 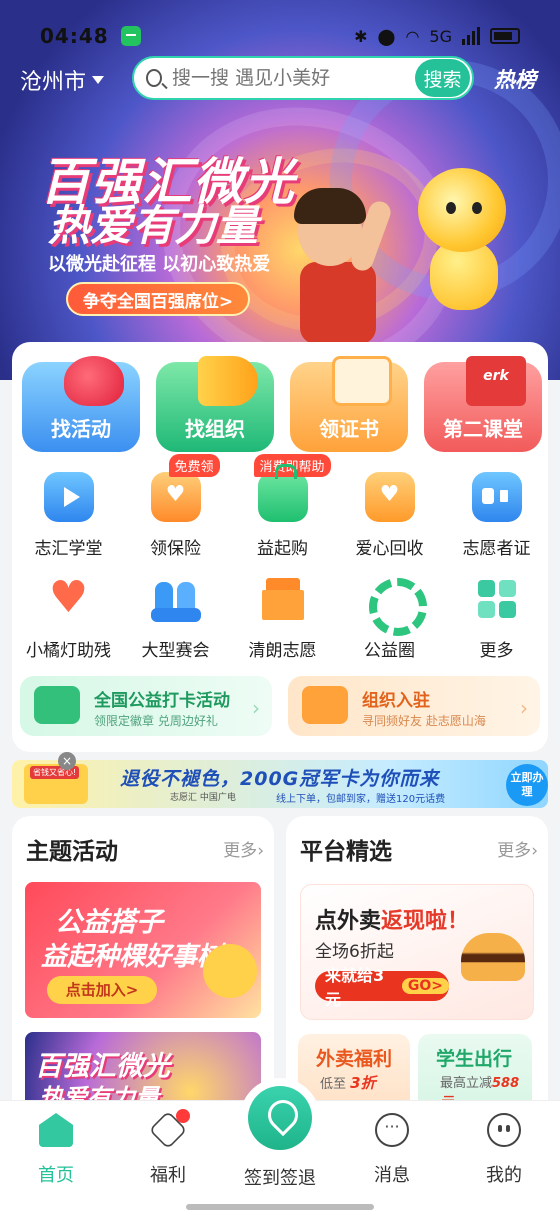 I want to click on location-icon: ⬤, so click(x=386, y=36).